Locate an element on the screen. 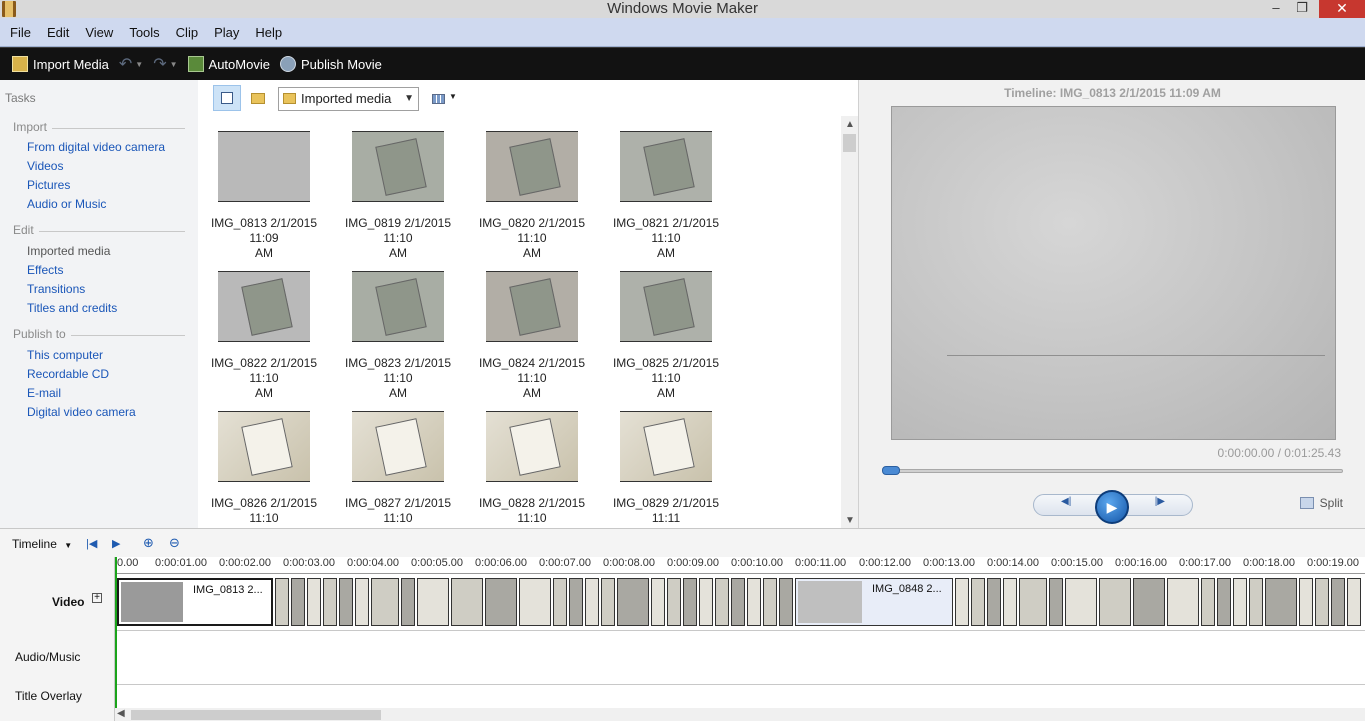 The height and width of the screenshot is (721, 1365). collection-select: Imported media ▼ is located at coordinates (348, 99).